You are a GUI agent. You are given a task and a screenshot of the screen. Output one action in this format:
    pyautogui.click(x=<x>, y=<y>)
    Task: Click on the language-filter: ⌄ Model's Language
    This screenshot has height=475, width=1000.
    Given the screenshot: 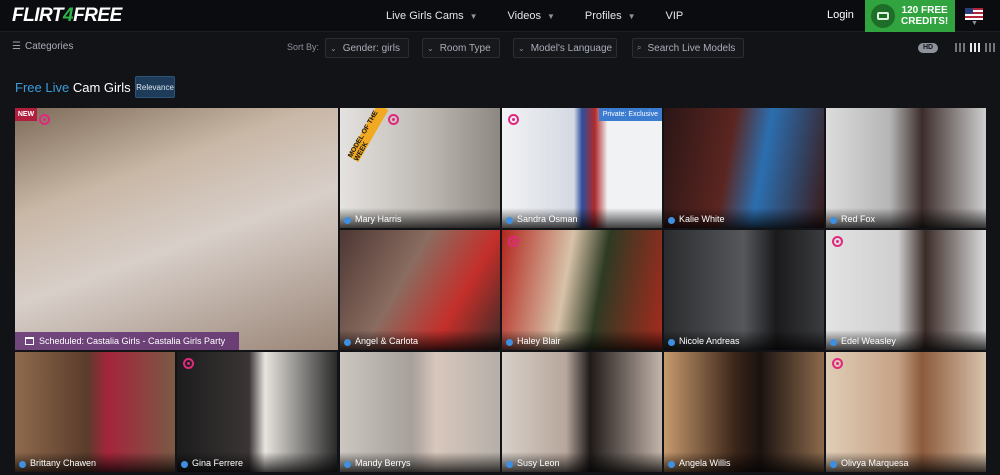 What is the action you would take?
    pyautogui.click(x=565, y=48)
    